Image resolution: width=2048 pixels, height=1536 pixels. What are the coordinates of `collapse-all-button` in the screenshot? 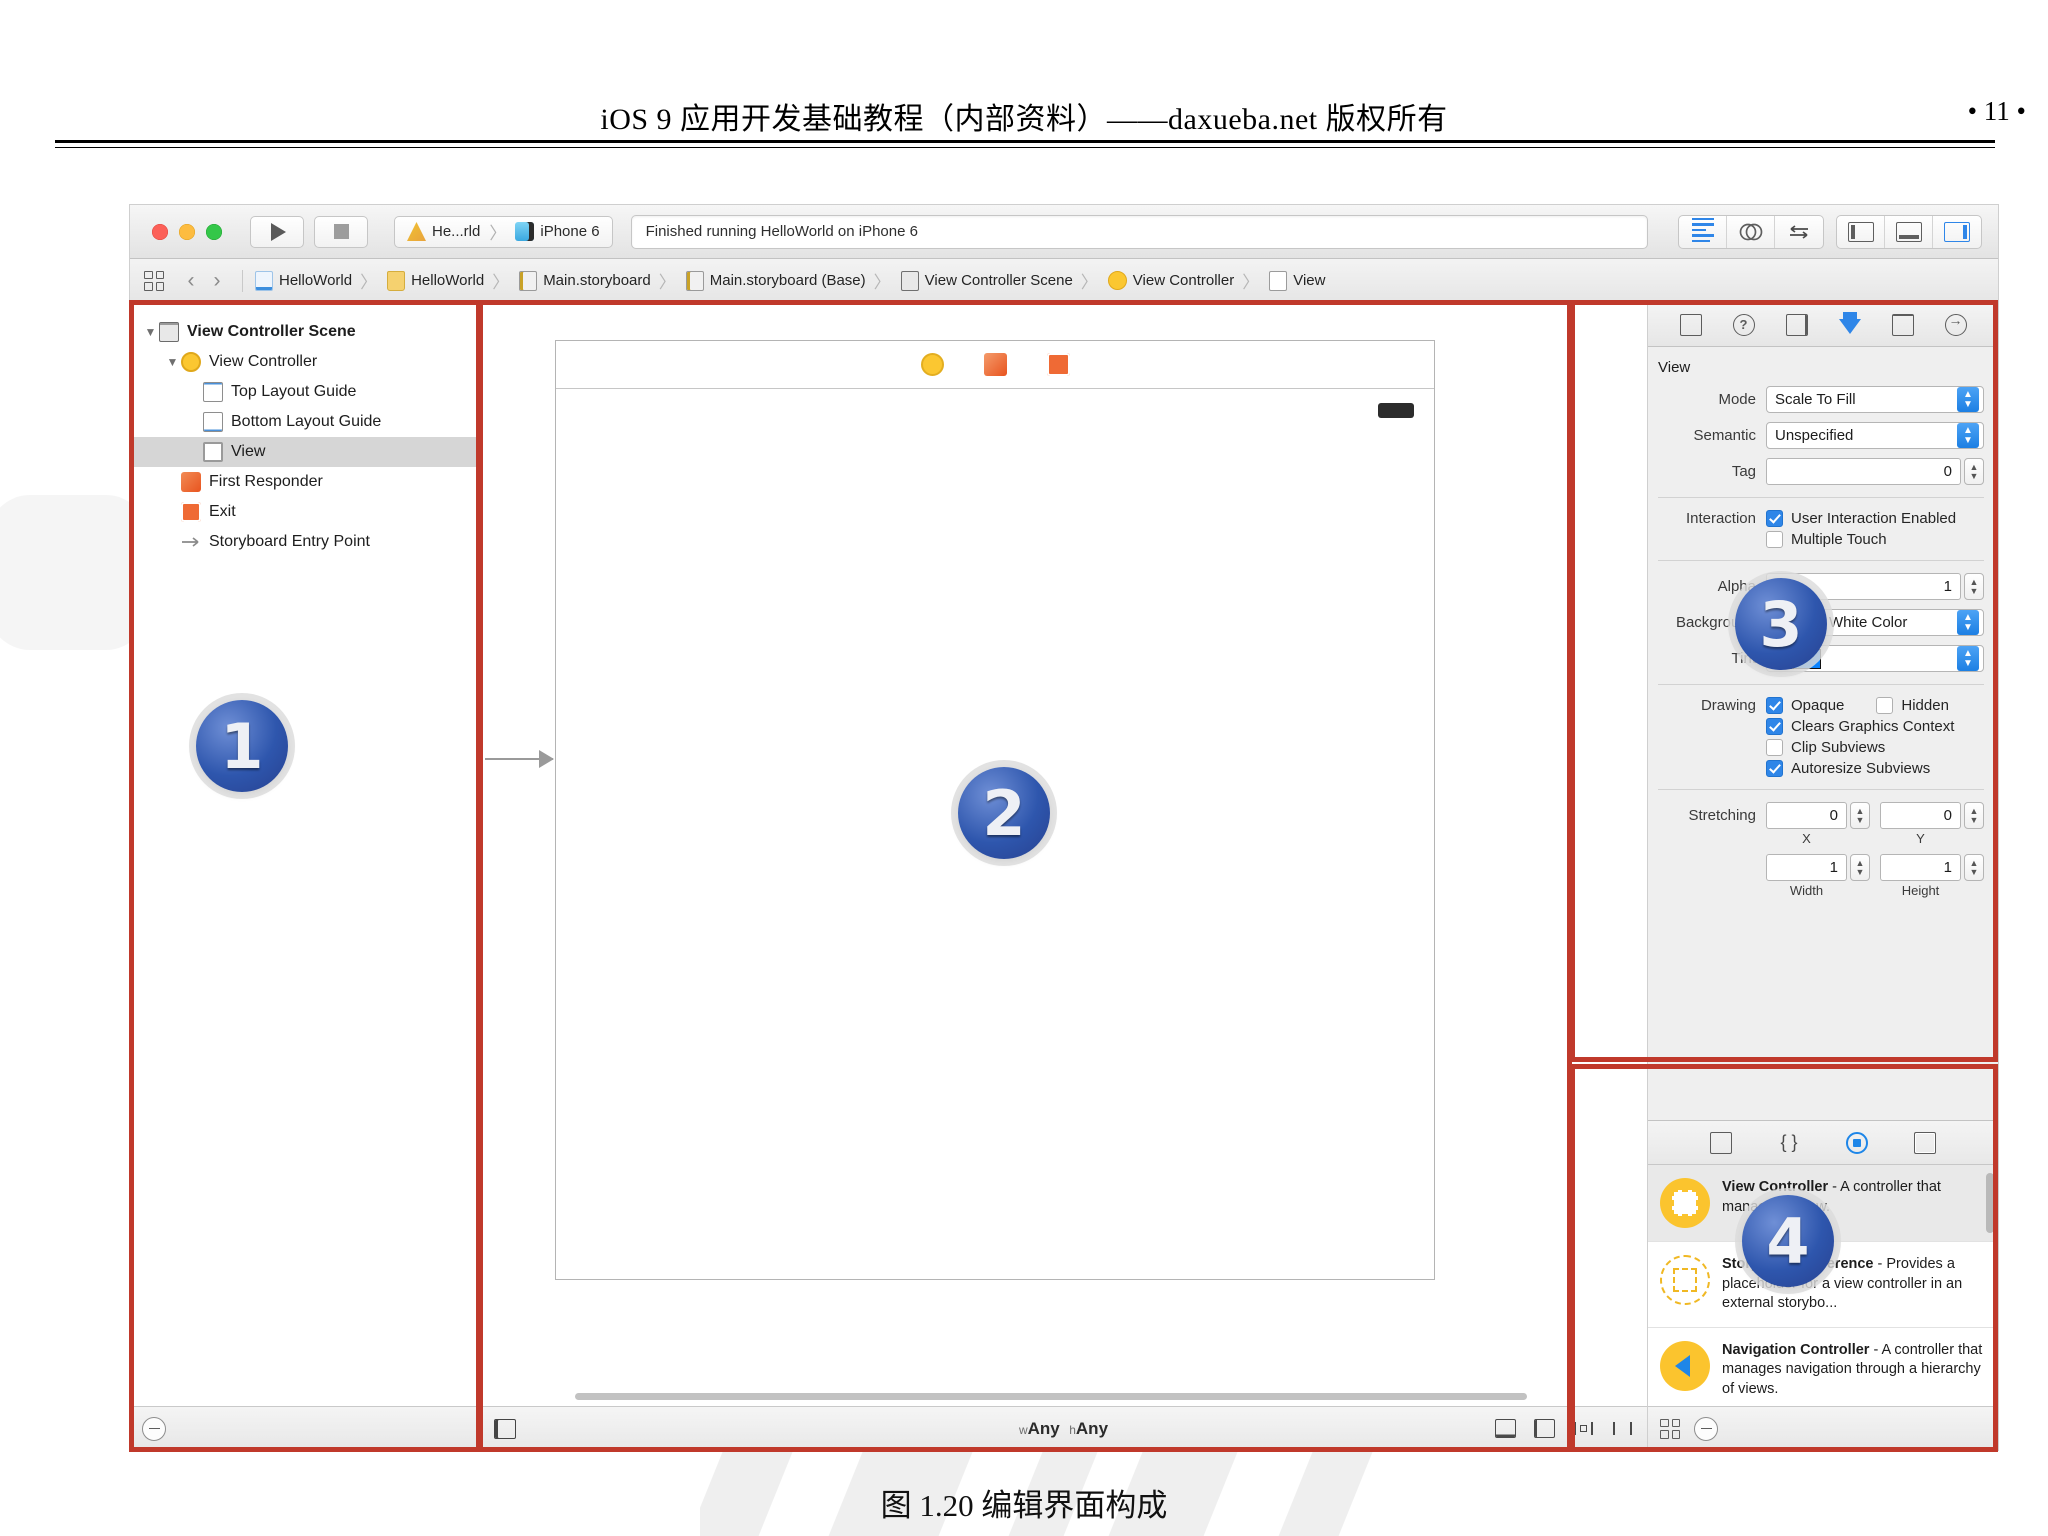 It's located at (154, 1428).